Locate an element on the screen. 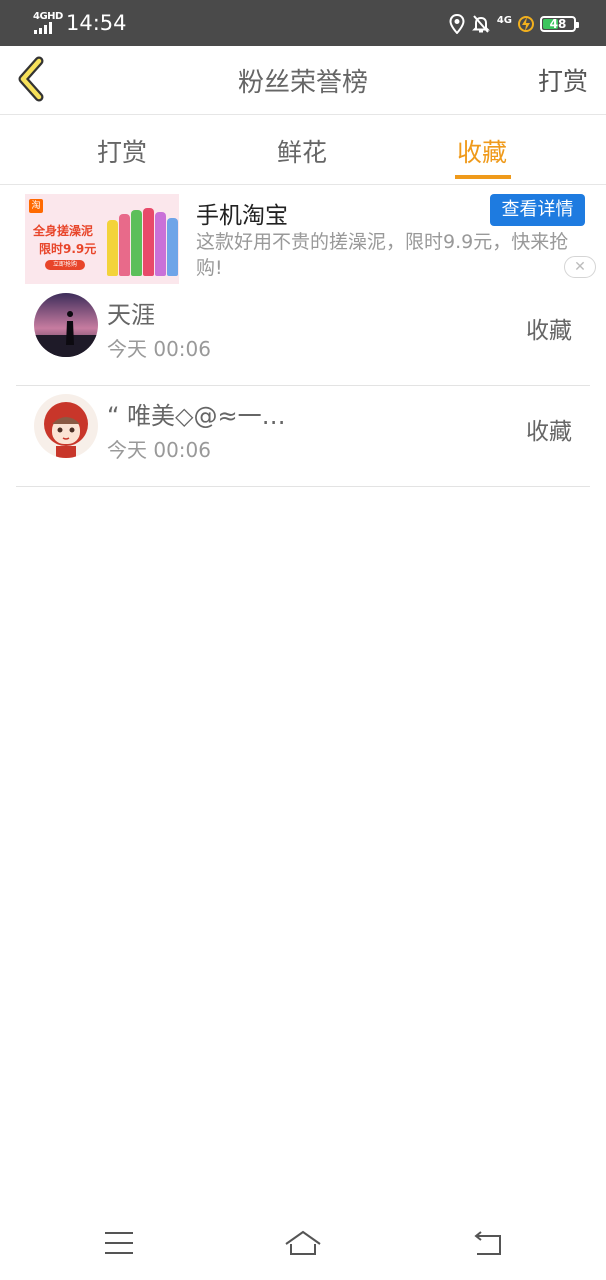 The image size is (606, 1280). system-nav-bar is located at coordinates (303, 1245).